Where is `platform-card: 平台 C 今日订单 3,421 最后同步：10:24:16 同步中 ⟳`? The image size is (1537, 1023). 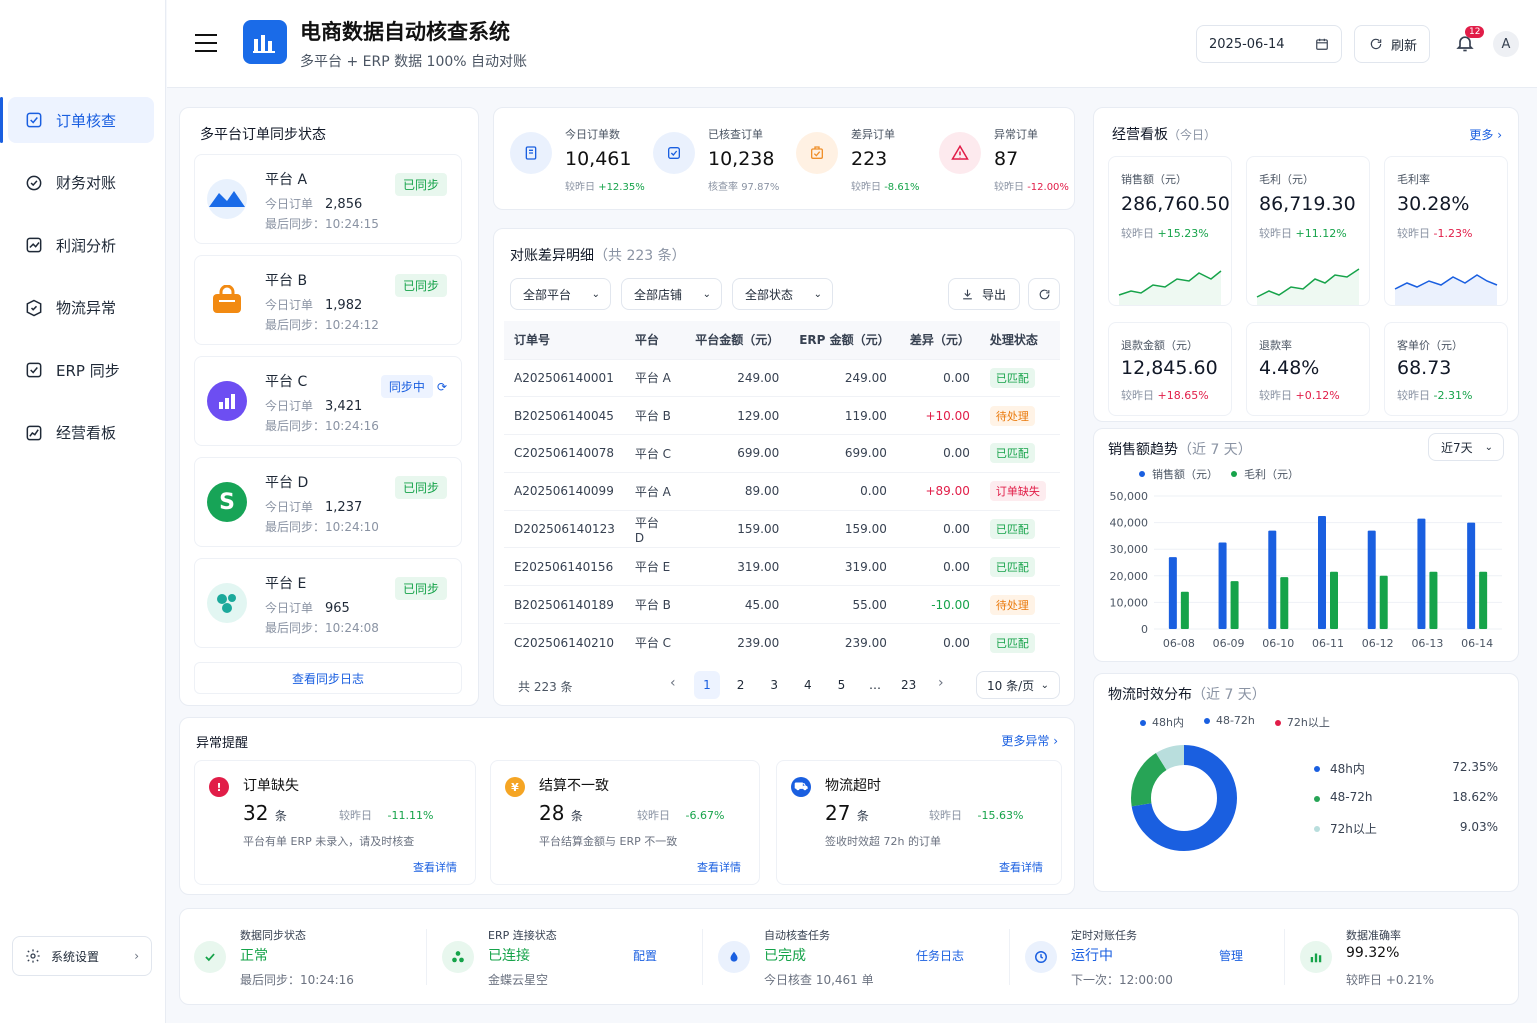
platform-card: 平台 C 今日订单 3,421 最后同步：10:24:16 同步中 ⟳ is located at coordinates (328, 401).